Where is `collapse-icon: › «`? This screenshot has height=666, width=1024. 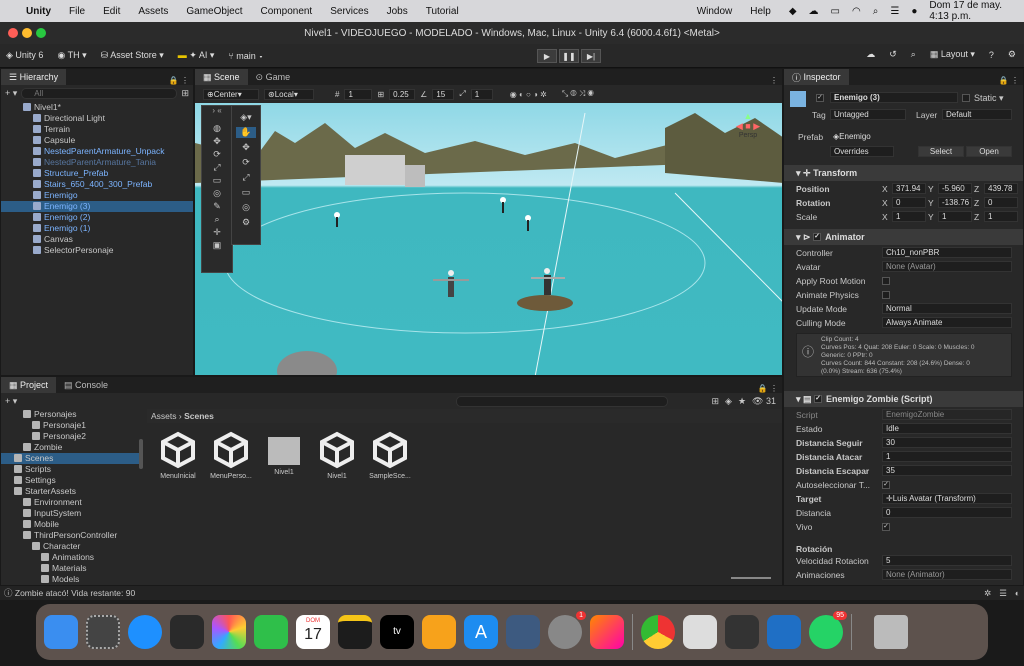 collapse-icon: › « is located at coordinates (217, 110).